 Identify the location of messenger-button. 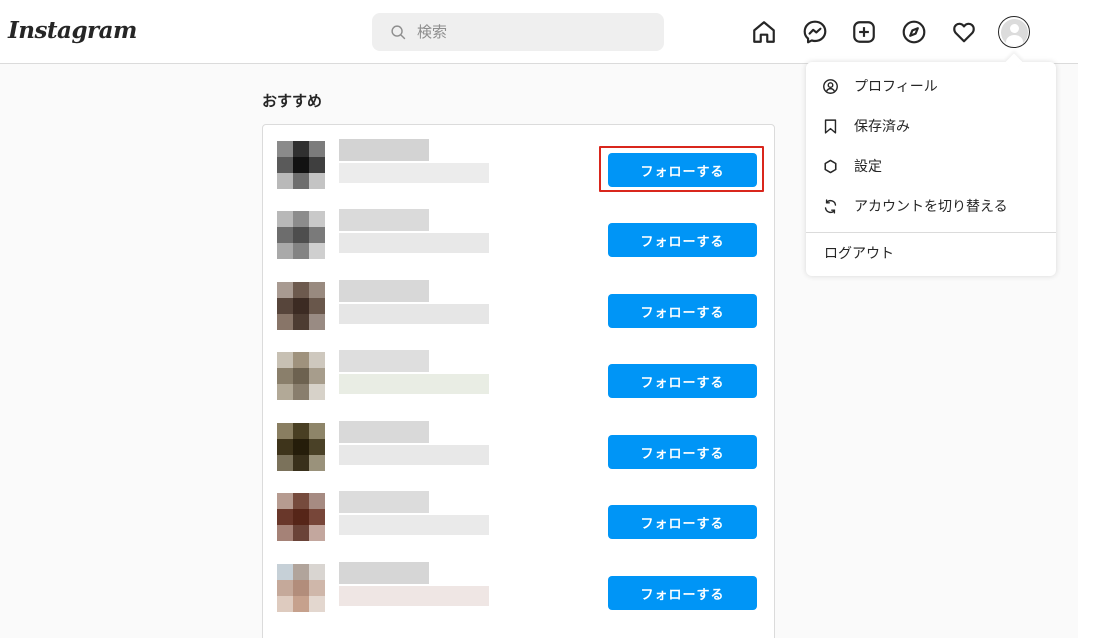
(815, 32).